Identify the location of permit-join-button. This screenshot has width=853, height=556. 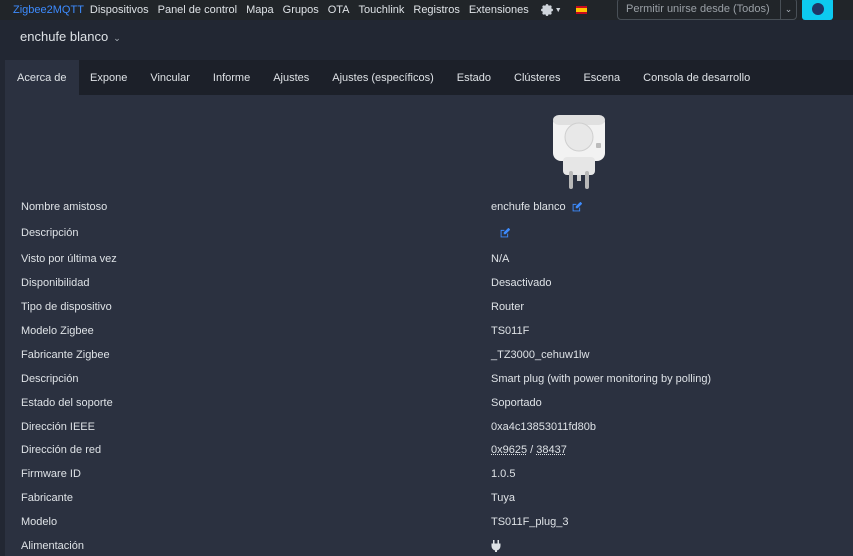
(817, 10).